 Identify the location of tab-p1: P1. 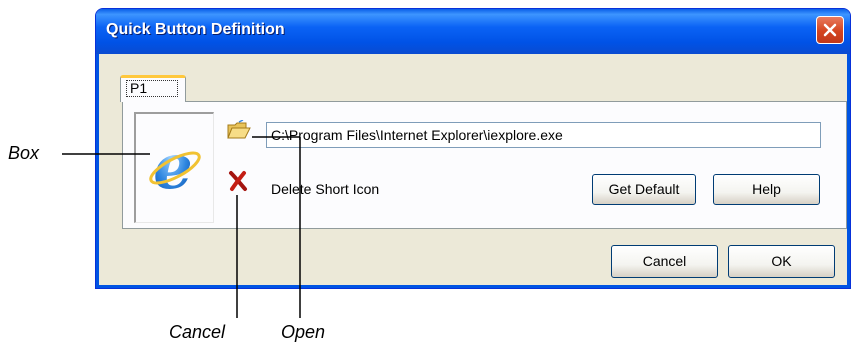
(153, 88).